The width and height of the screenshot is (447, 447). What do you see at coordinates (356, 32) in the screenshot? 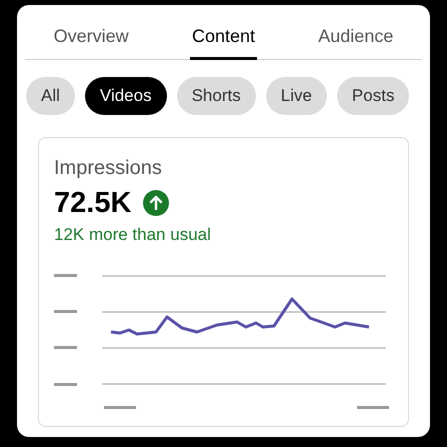
I see `tab: Audience` at bounding box center [356, 32].